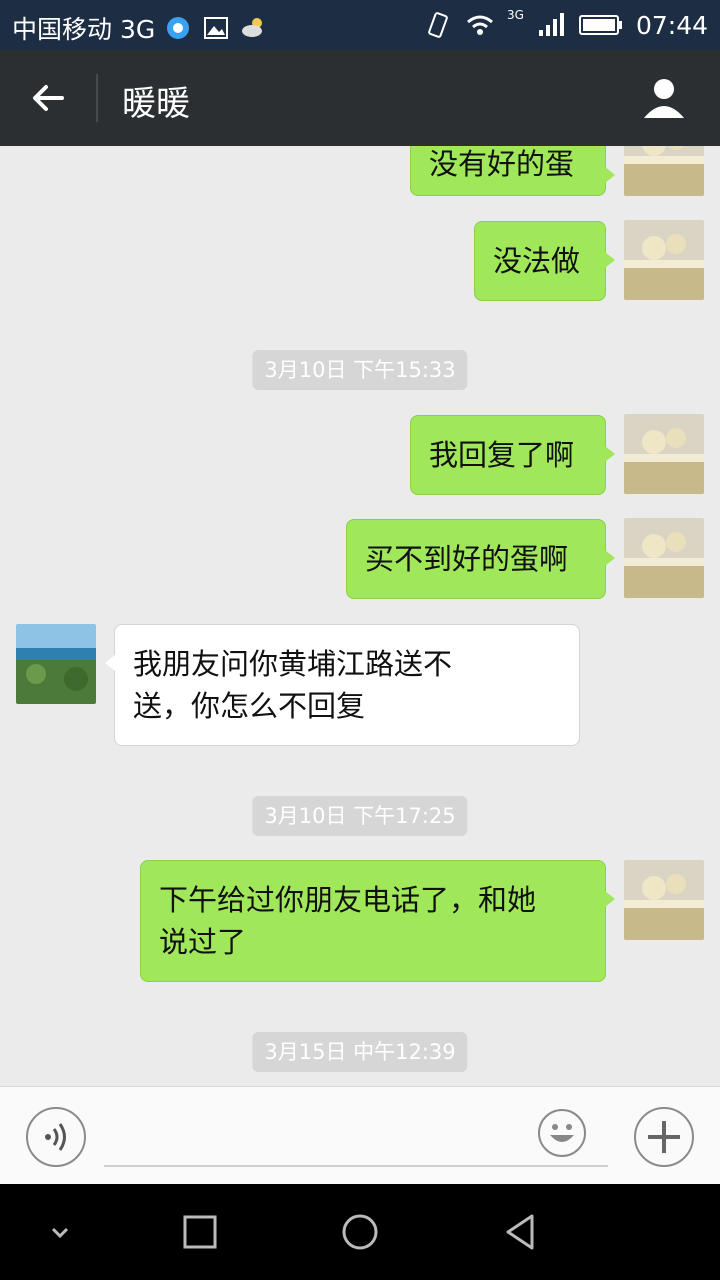 This screenshot has height=1280, width=720. I want to click on qq-icon, so click(178, 28).